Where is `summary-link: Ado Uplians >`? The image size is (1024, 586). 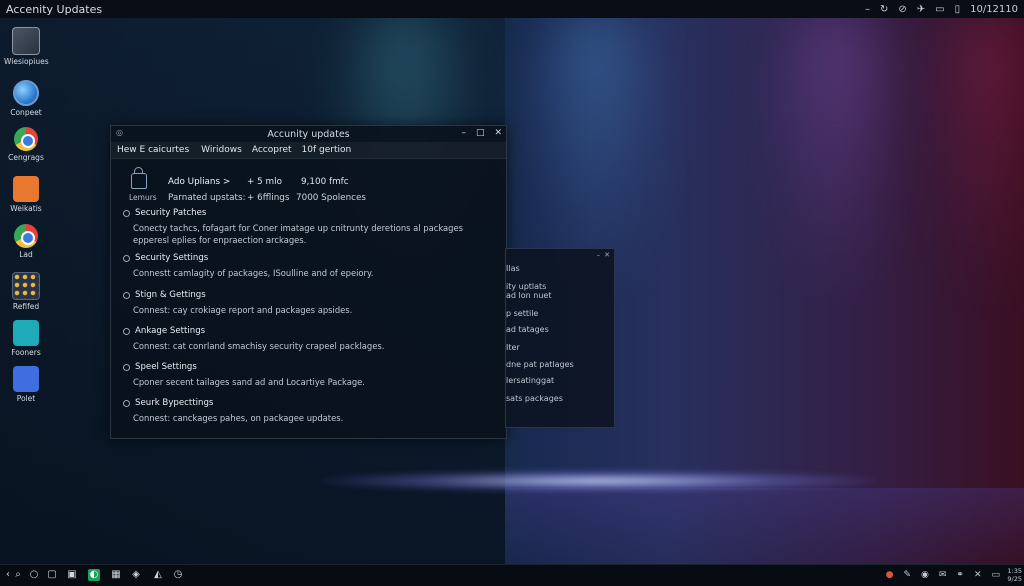
summary-link: Ado Uplians > is located at coordinates (199, 182).